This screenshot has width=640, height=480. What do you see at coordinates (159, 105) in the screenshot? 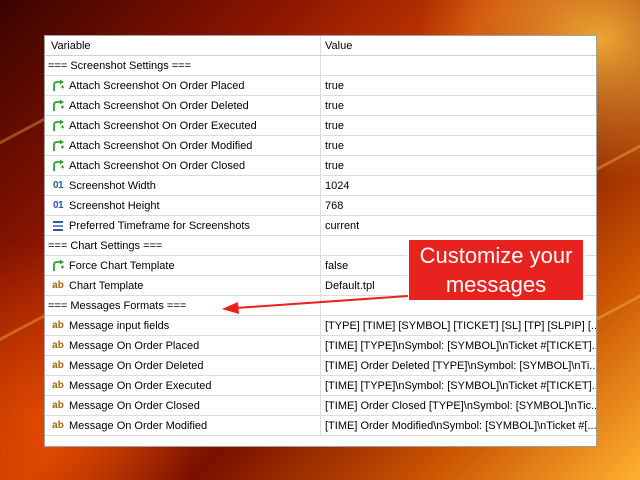
I see `variable-name: Attach Screenshot On Order Deleted` at bounding box center [159, 105].